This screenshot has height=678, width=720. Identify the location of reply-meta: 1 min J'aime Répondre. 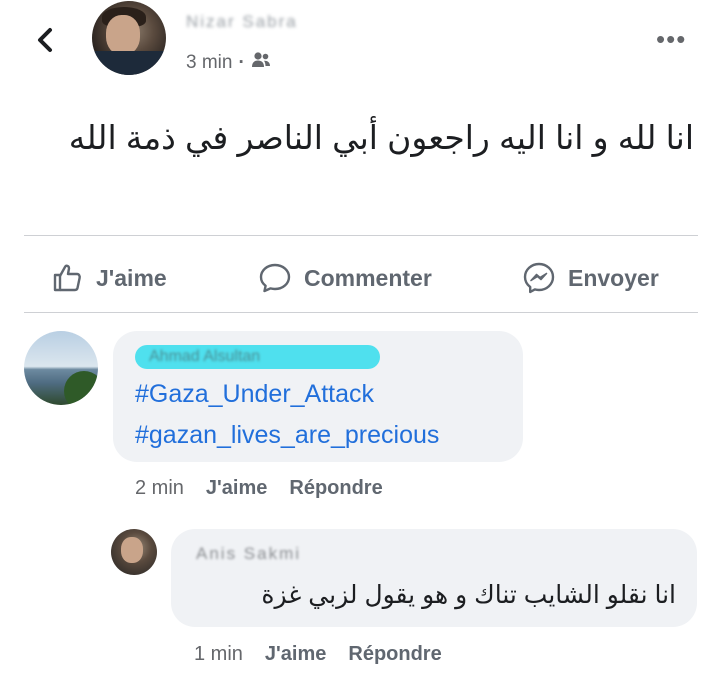
(318, 654).